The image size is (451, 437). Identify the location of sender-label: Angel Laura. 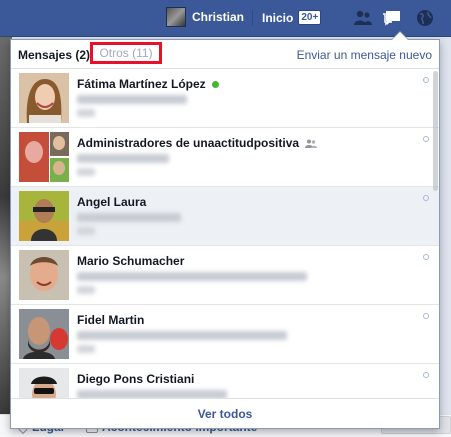
(112, 202).